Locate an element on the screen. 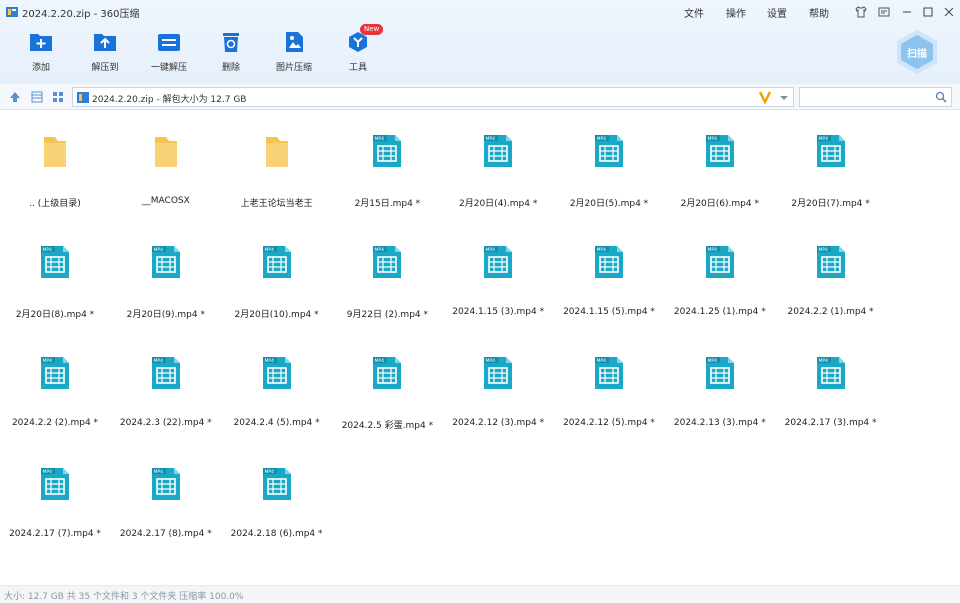  maximize-button is located at coordinates (928, 12).